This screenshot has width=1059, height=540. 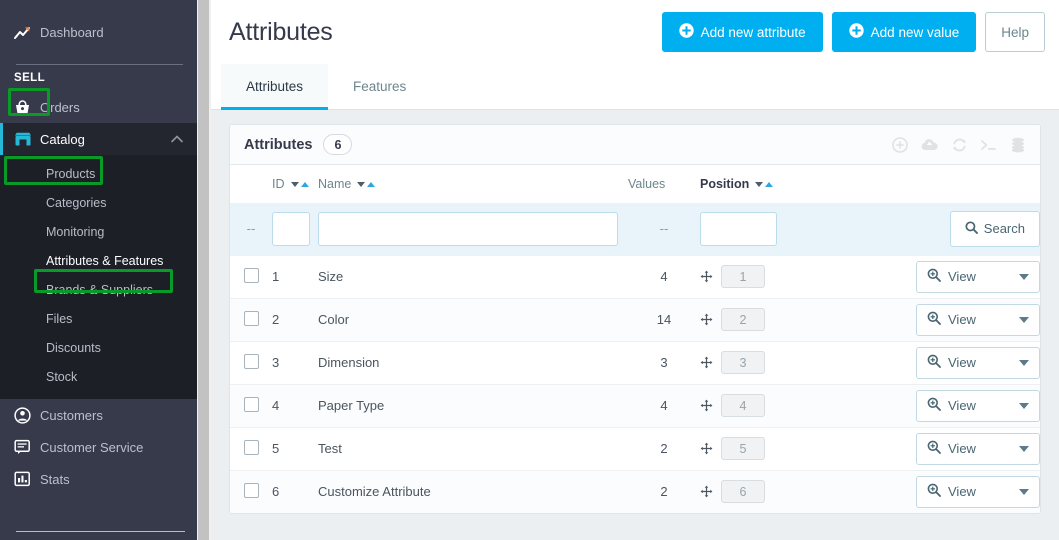 What do you see at coordinates (98, 139) in the screenshot?
I see `sidebar-item-catalog: Catalog` at bounding box center [98, 139].